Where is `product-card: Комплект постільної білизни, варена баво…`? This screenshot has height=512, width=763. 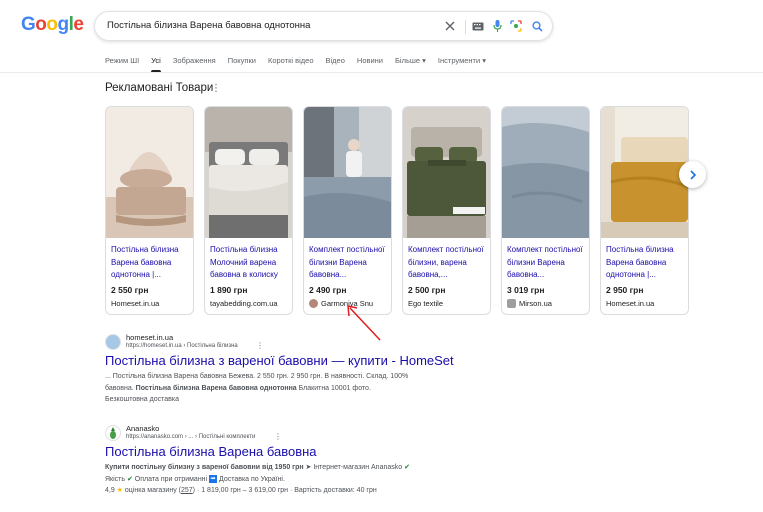 product-card: Комплект постільної білизни, варена баво… is located at coordinates (446, 210).